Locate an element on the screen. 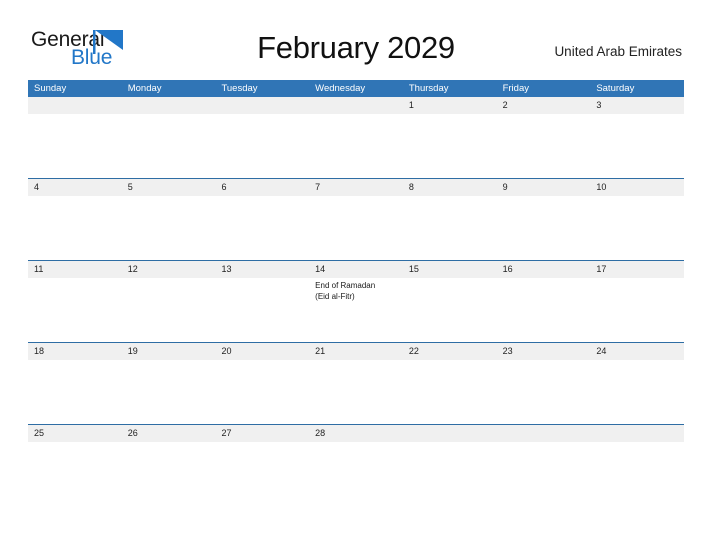  week-date-band: 4 5 6 7 8 9 10 is located at coordinates (356, 187).